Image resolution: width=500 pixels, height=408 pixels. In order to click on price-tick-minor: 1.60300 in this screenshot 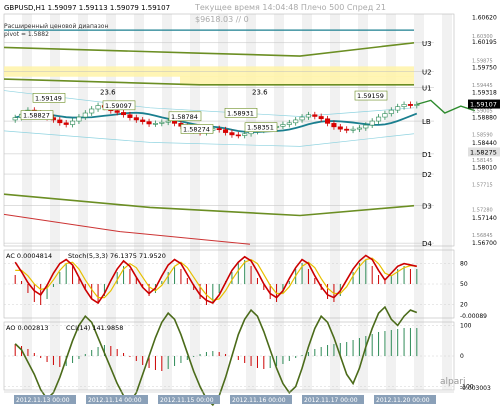, I will do `click(482, 37)`.